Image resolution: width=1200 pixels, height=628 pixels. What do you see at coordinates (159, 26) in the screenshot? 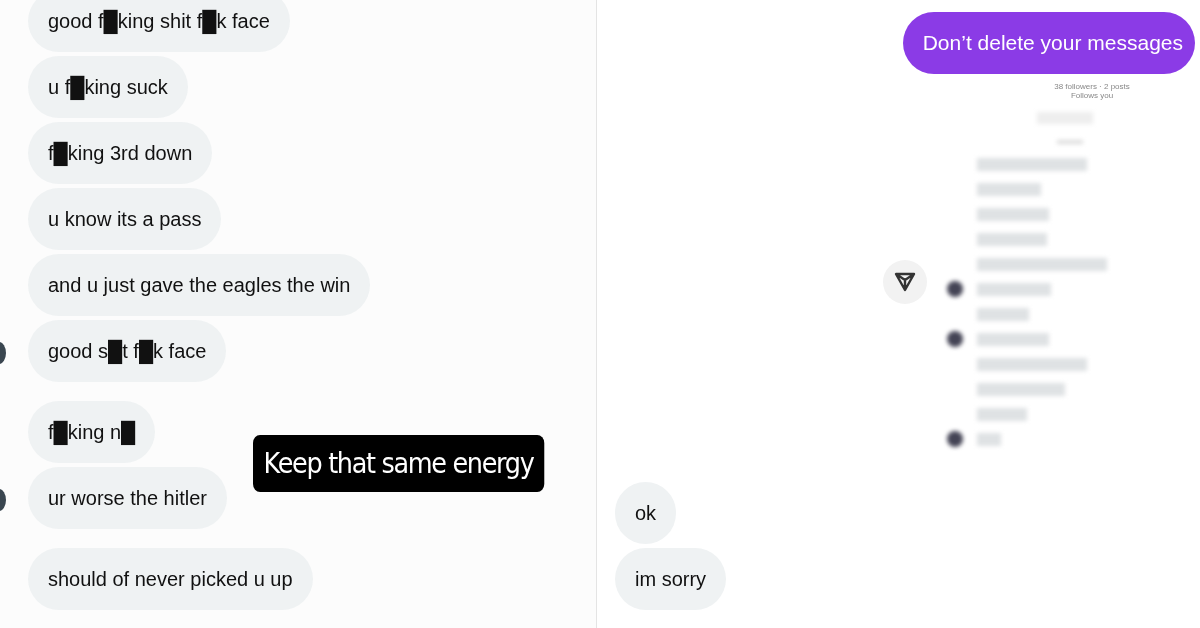
I see `message-bubble: good f█king shit f█k face` at bounding box center [159, 26].